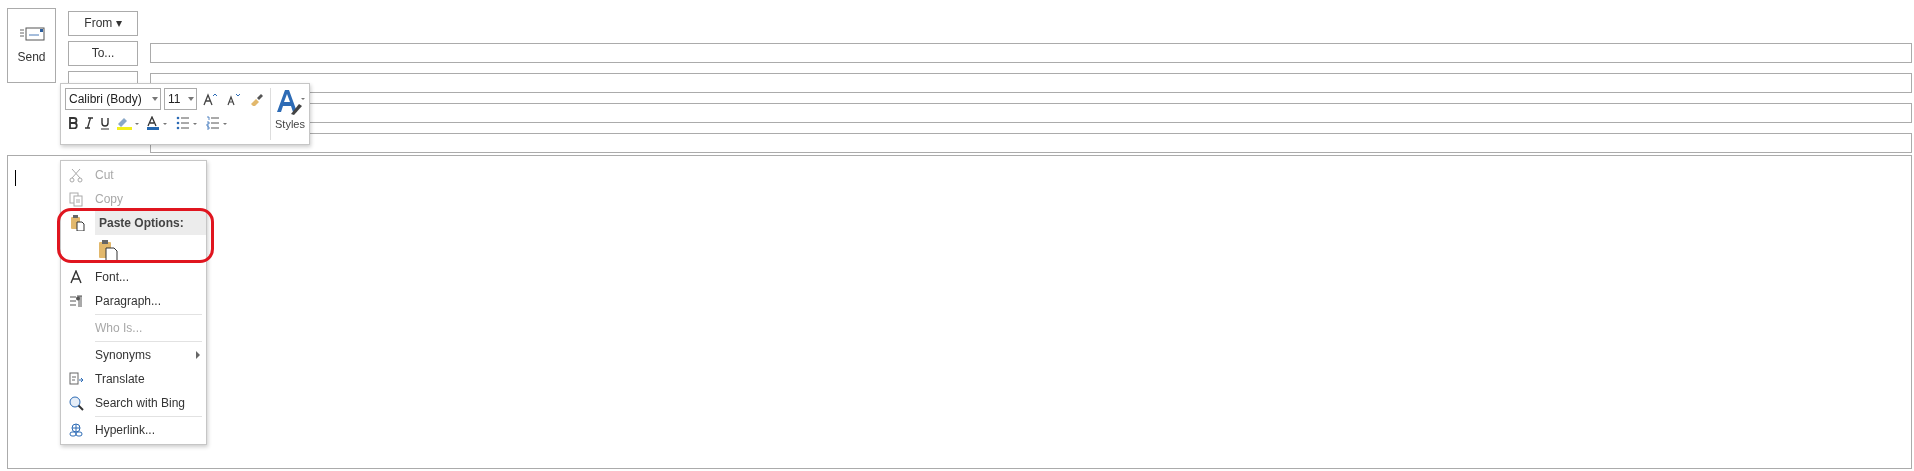 The width and height of the screenshot is (1914, 471). I want to click on styles-icon, so click(290, 102).